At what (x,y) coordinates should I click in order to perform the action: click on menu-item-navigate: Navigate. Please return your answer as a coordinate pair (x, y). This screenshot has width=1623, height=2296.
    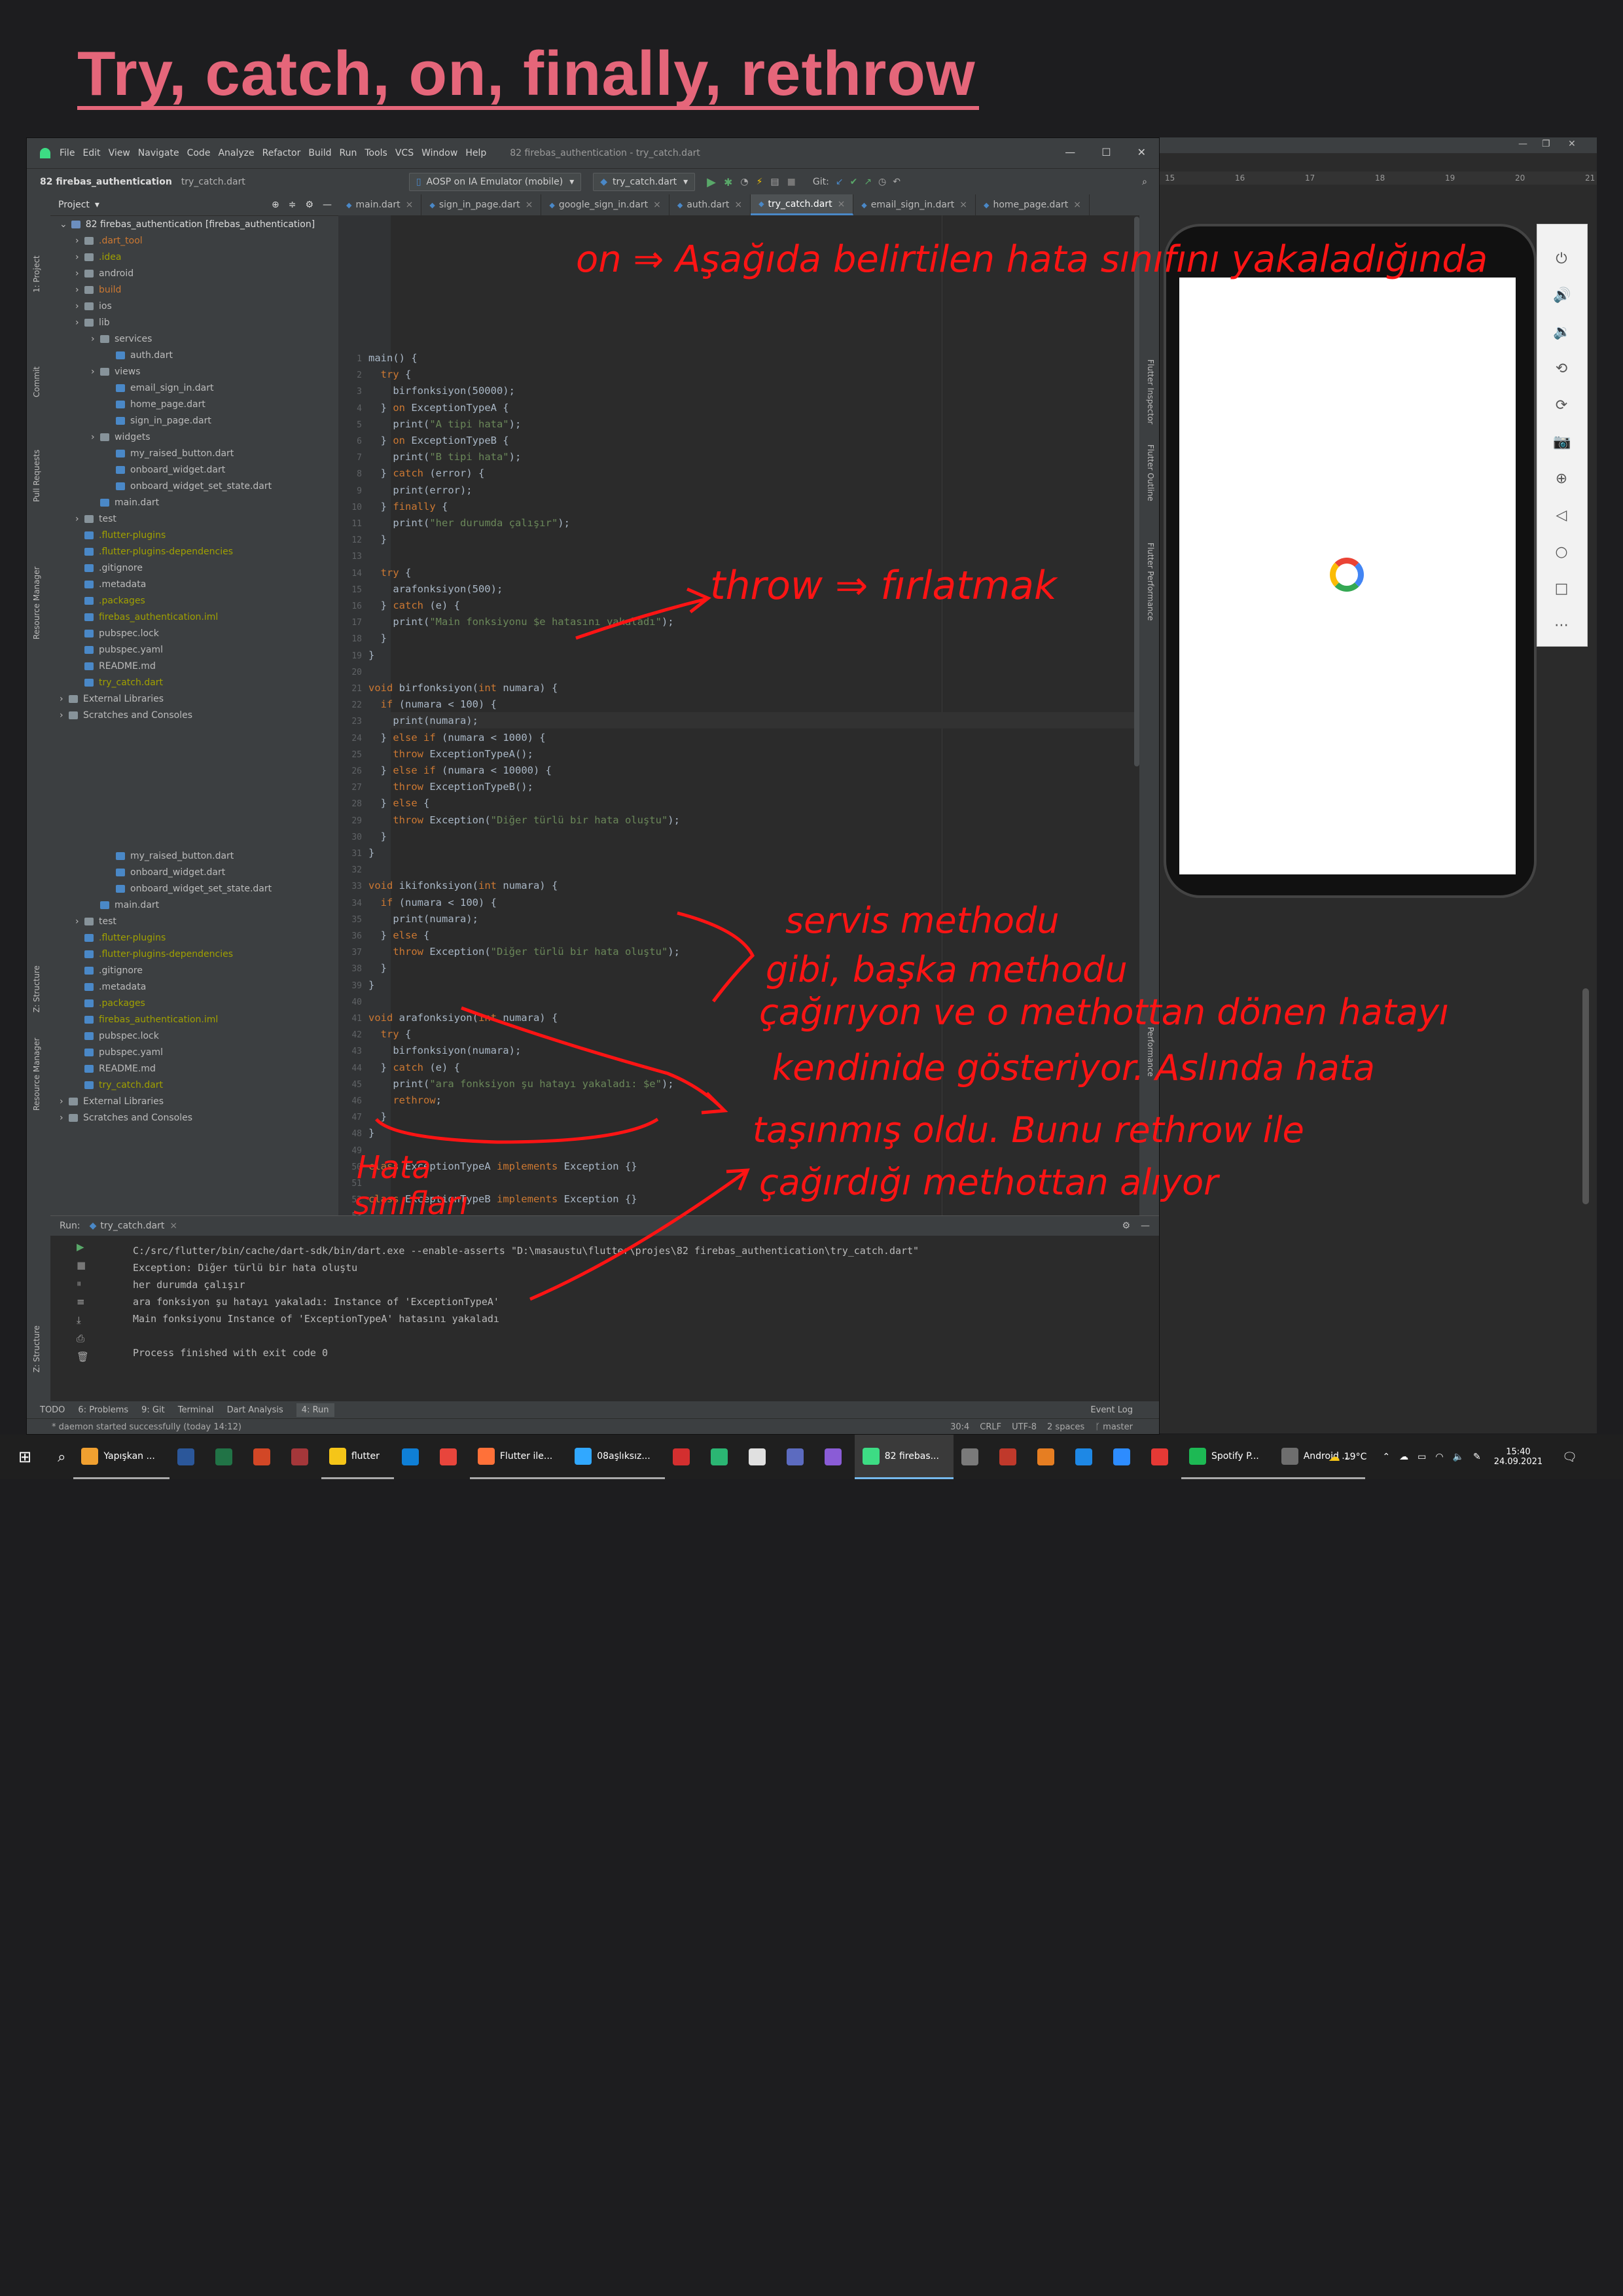
    Looking at the image, I should click on (158, 153).